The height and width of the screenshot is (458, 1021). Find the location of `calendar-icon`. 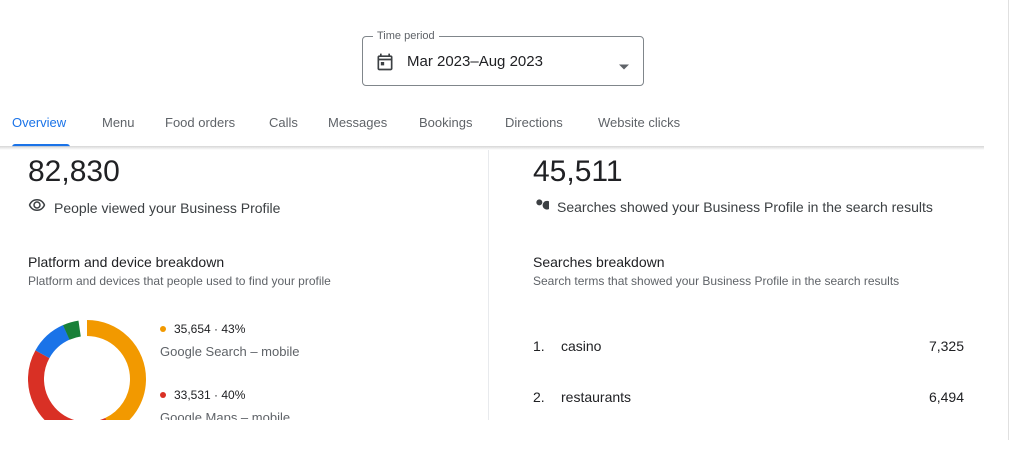

calendar-icon is located at coordinates (385, 62).